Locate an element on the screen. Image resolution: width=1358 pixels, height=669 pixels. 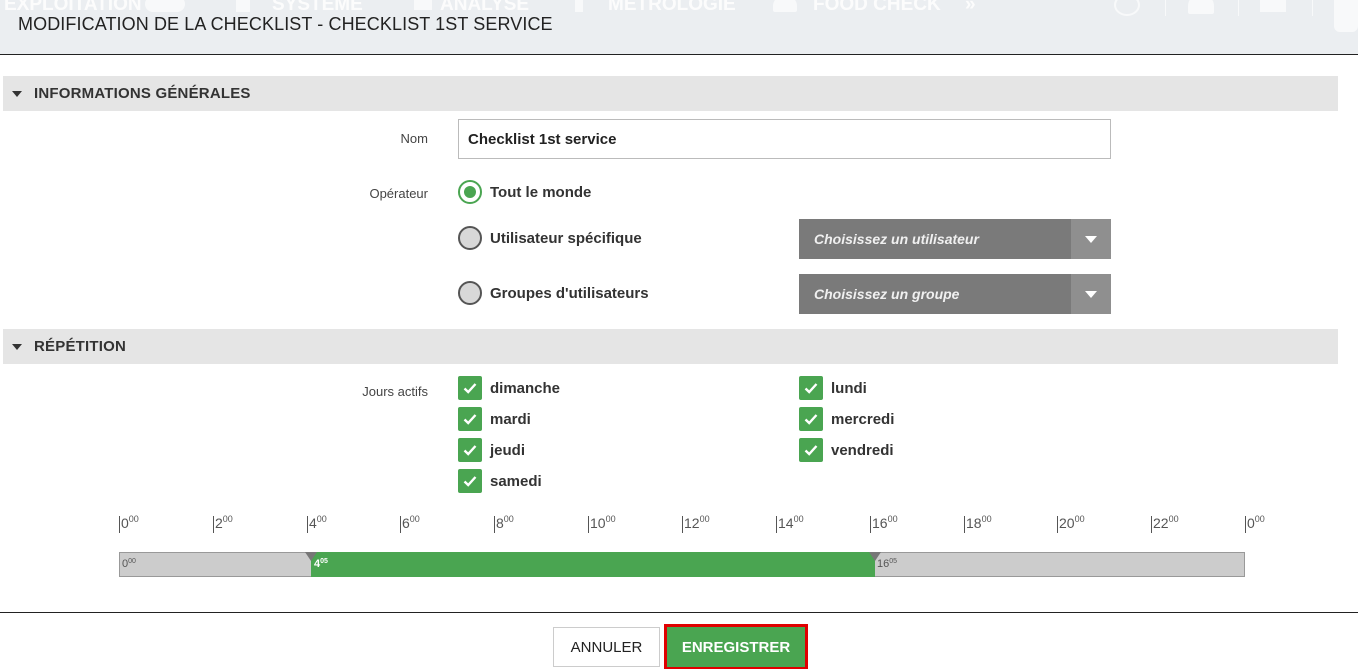
day-checkbox-jeudi: jeudi is located at coordinates (491, 450).